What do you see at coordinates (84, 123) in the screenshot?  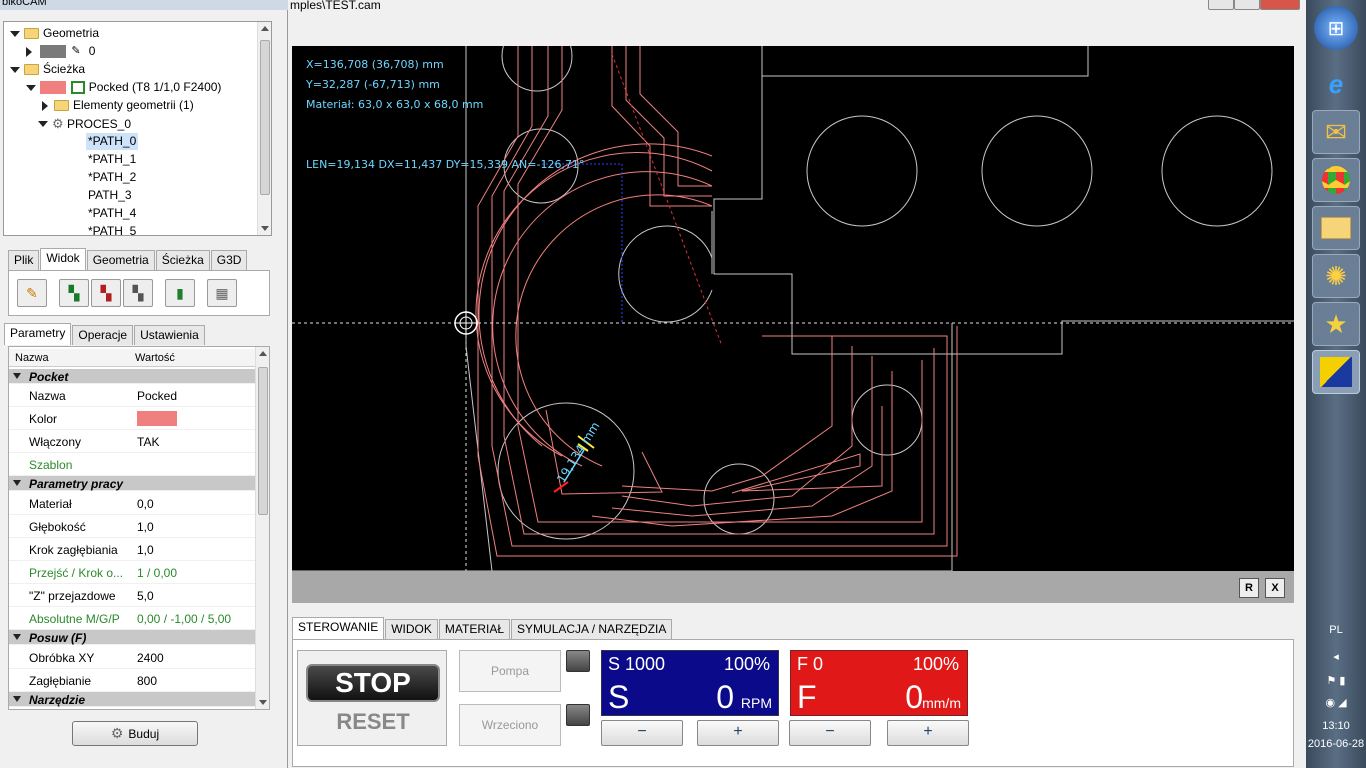 I see `tree-item-proces: ⚙ PROCES_0` at bounding box center [84, 123].